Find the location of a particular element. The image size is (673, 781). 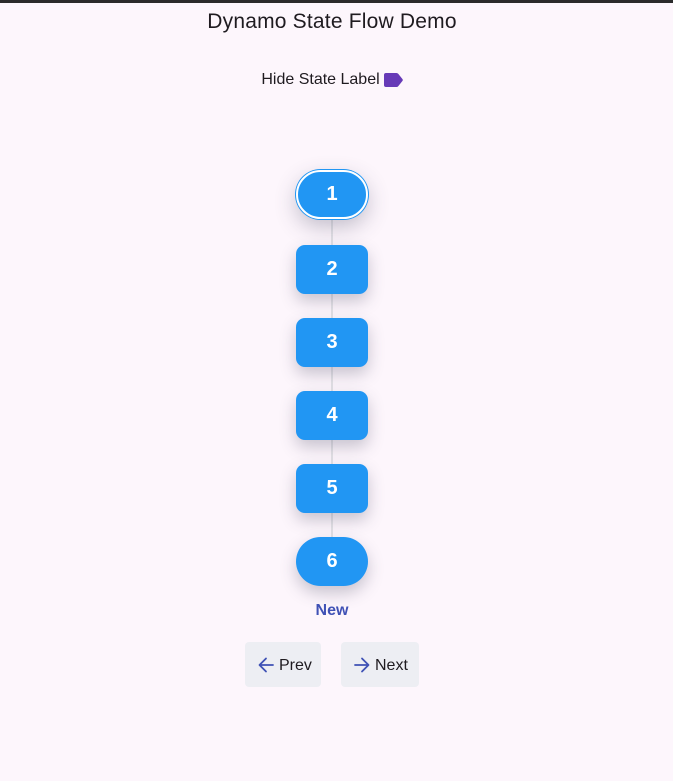

state-node-1: 1 is located at coordinates (332, 194).